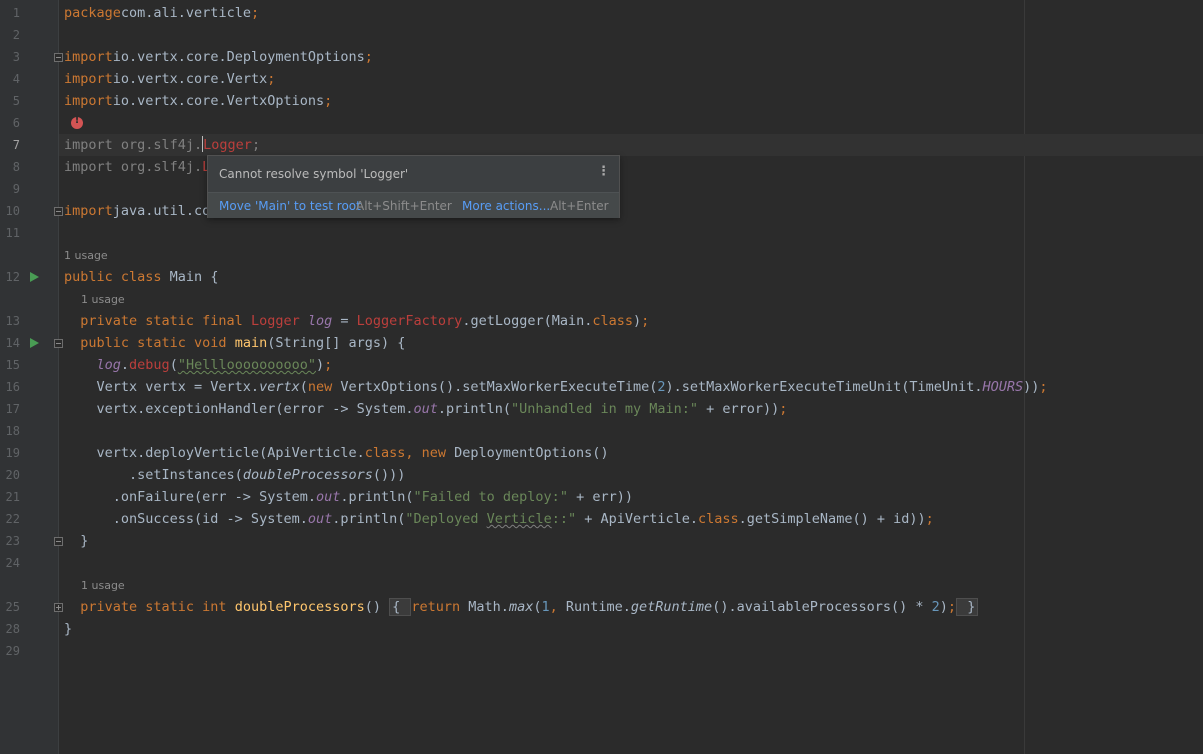 The image size is (1203, 754). I want to click on usage-hint-class: 1 usage, so click(86, 256).